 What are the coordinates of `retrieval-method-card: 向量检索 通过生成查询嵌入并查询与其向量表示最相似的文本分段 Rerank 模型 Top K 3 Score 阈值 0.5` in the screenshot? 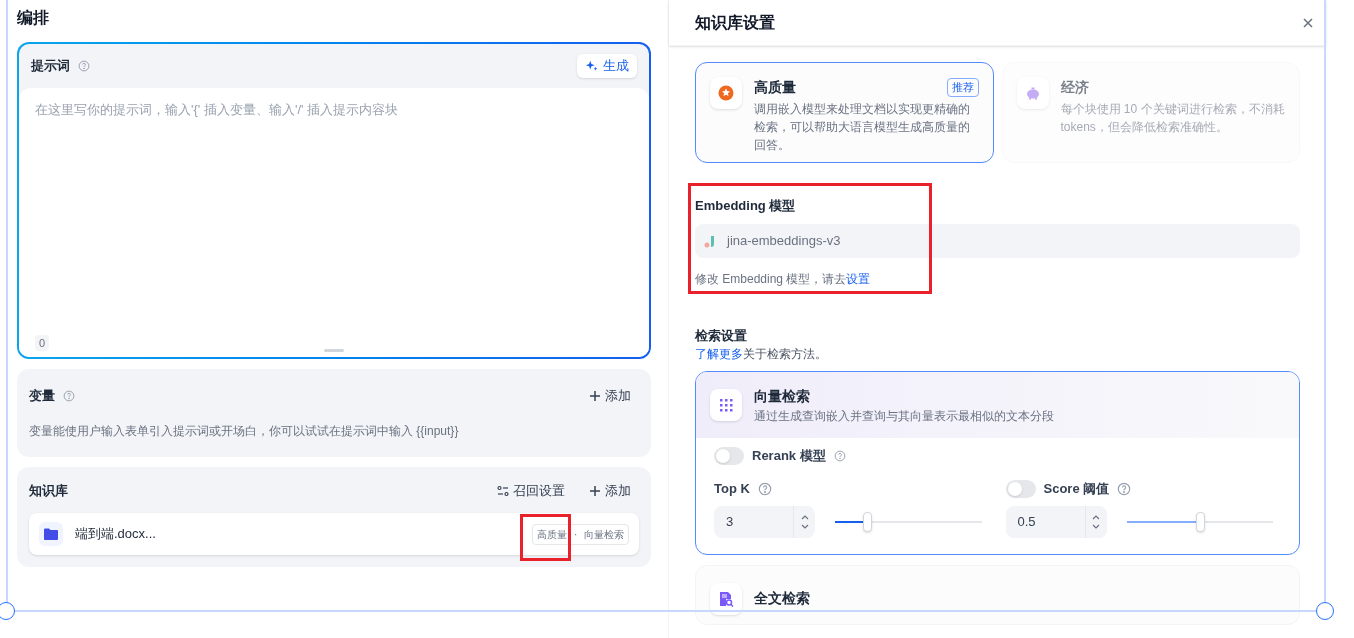 It's located at (997, 463).